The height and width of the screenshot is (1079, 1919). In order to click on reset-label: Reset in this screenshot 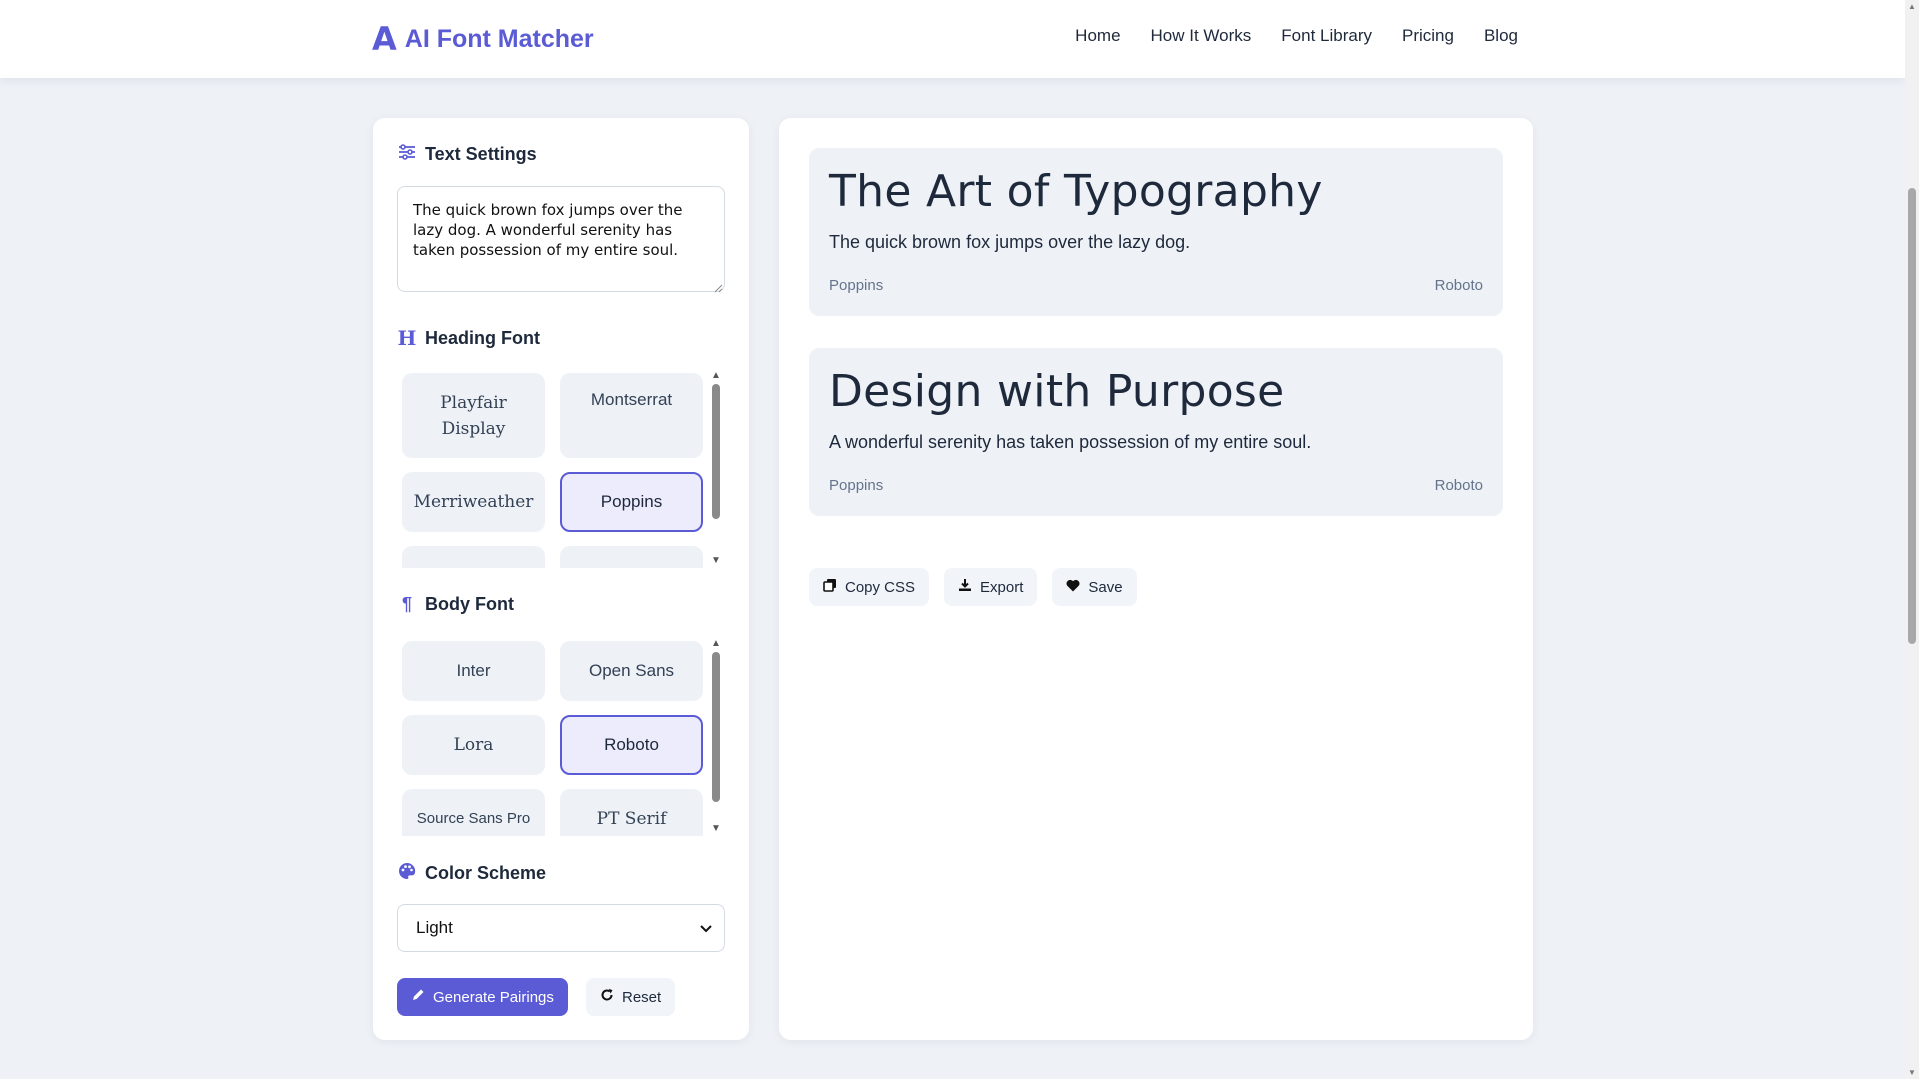, I will do `click(642, 997)`.